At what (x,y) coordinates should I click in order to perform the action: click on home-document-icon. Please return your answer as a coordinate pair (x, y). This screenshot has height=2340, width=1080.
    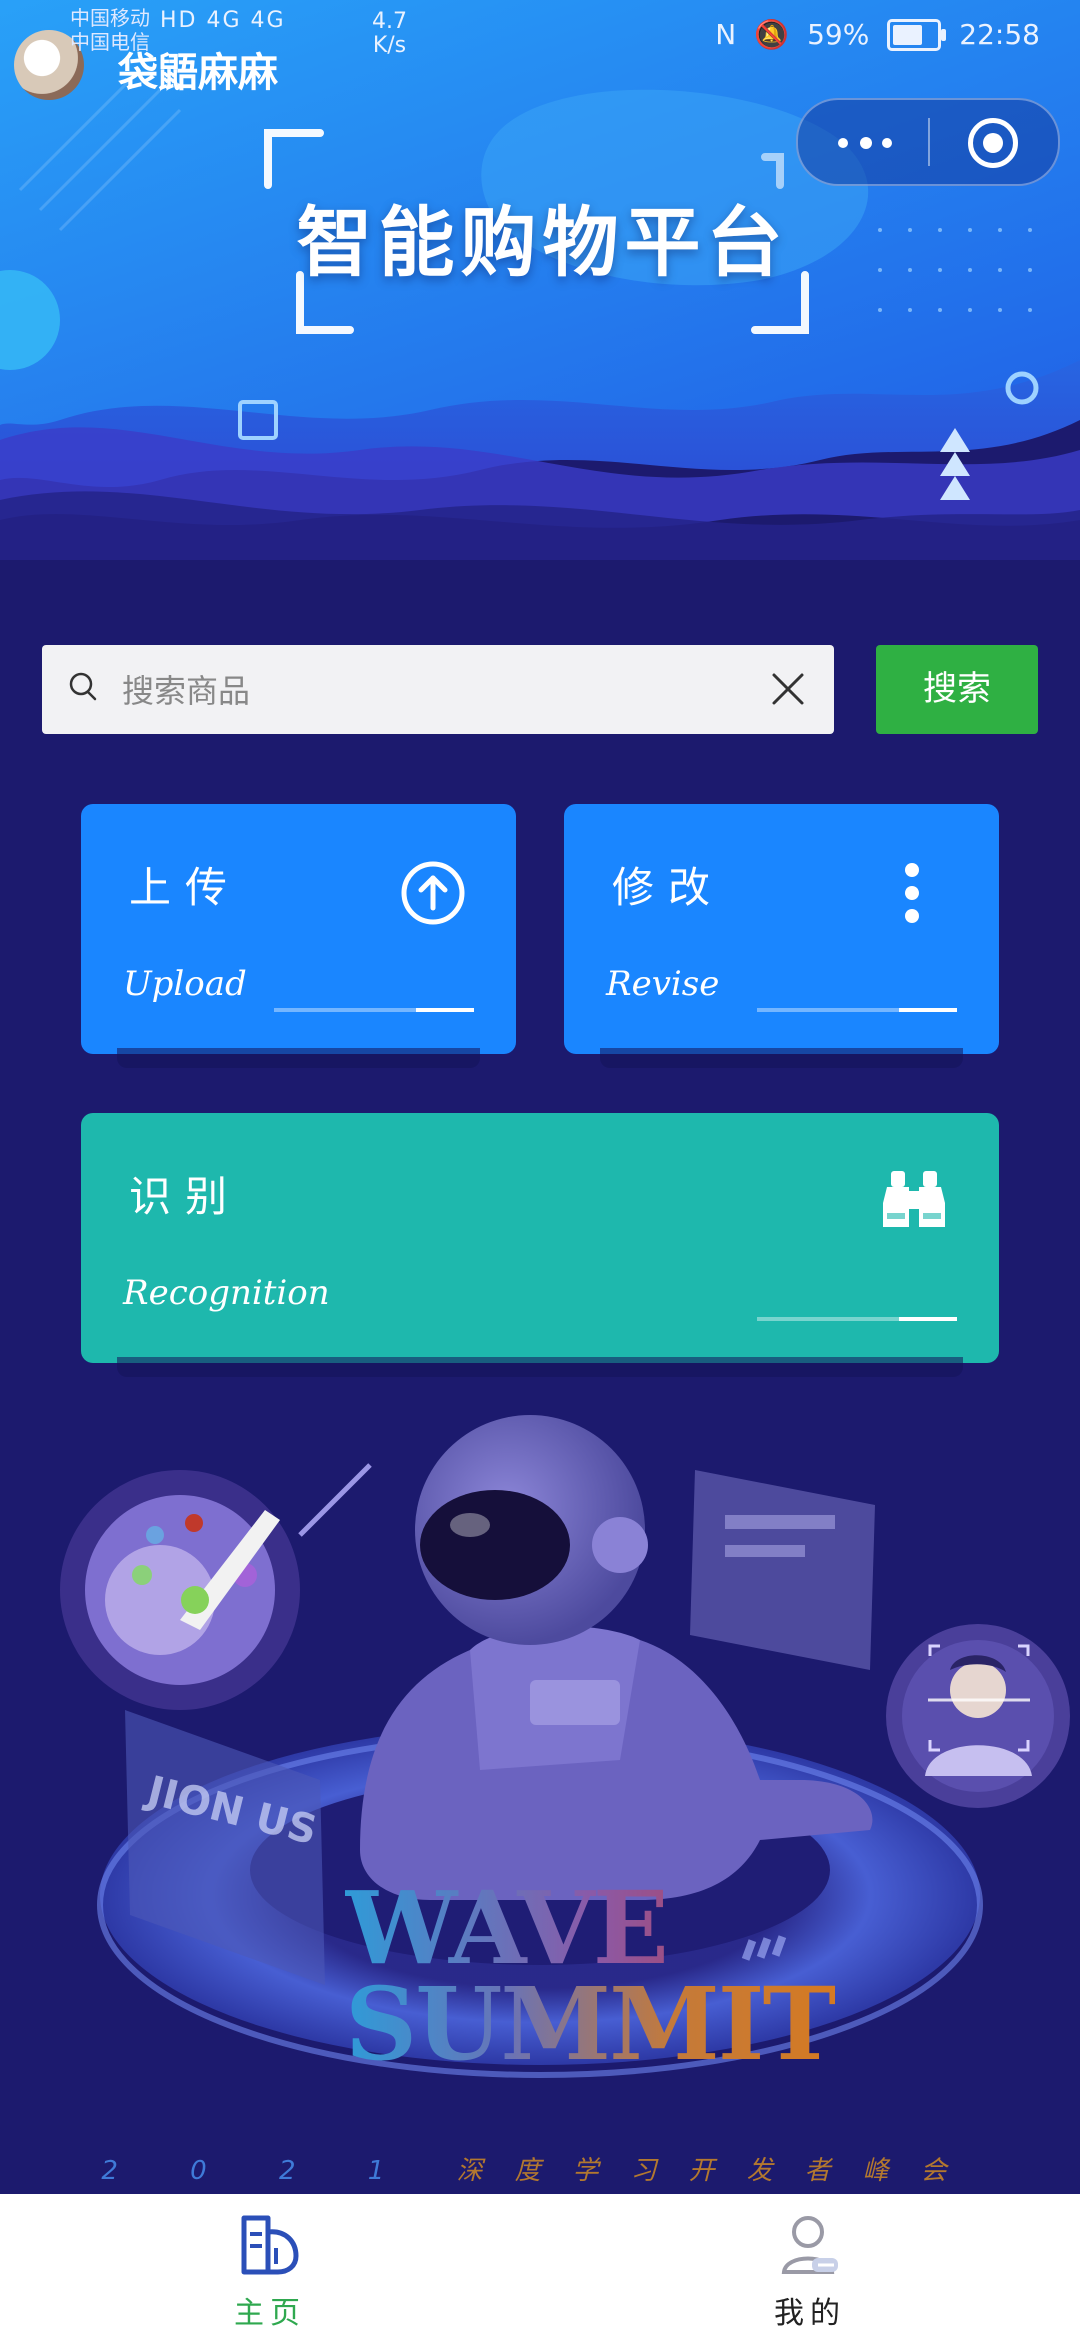
    Looking at the image, I should click on (270, 2245).